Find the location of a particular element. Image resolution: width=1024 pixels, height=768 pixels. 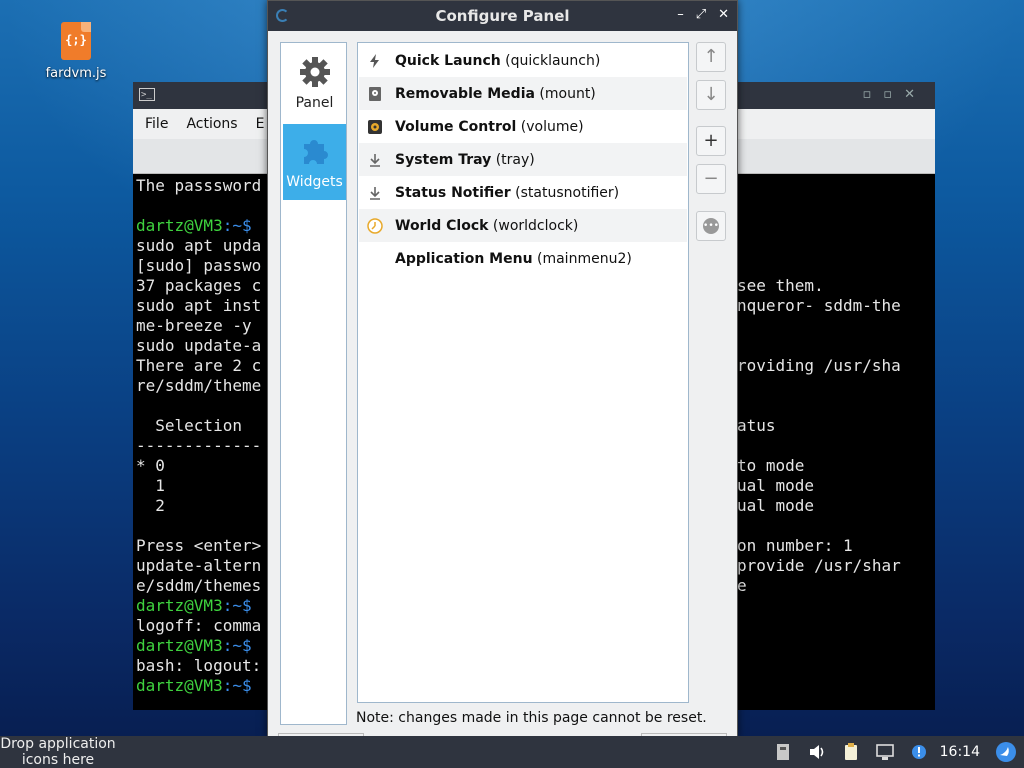

quicklaunch-drop-area: Drop application icons here is located at coordinates (58, 752).